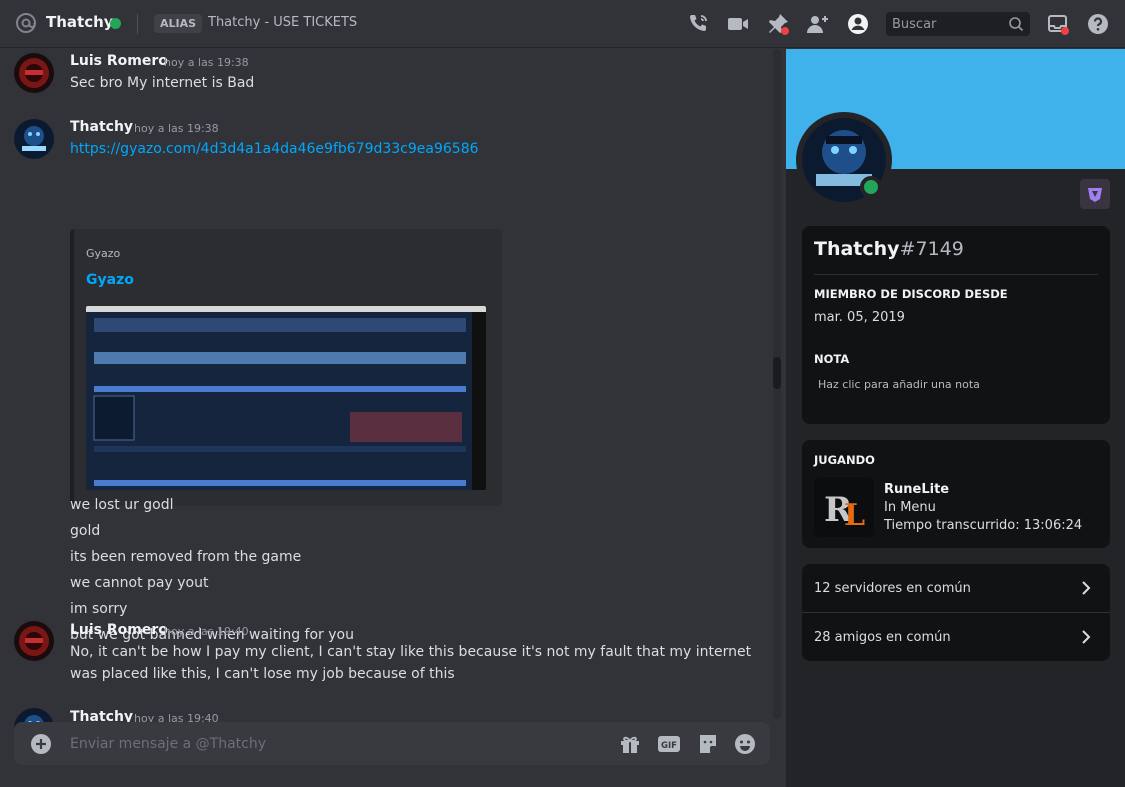 This screenshot has height=787, width=1125. I want to click on user-profile-icon, so click(858, 24).